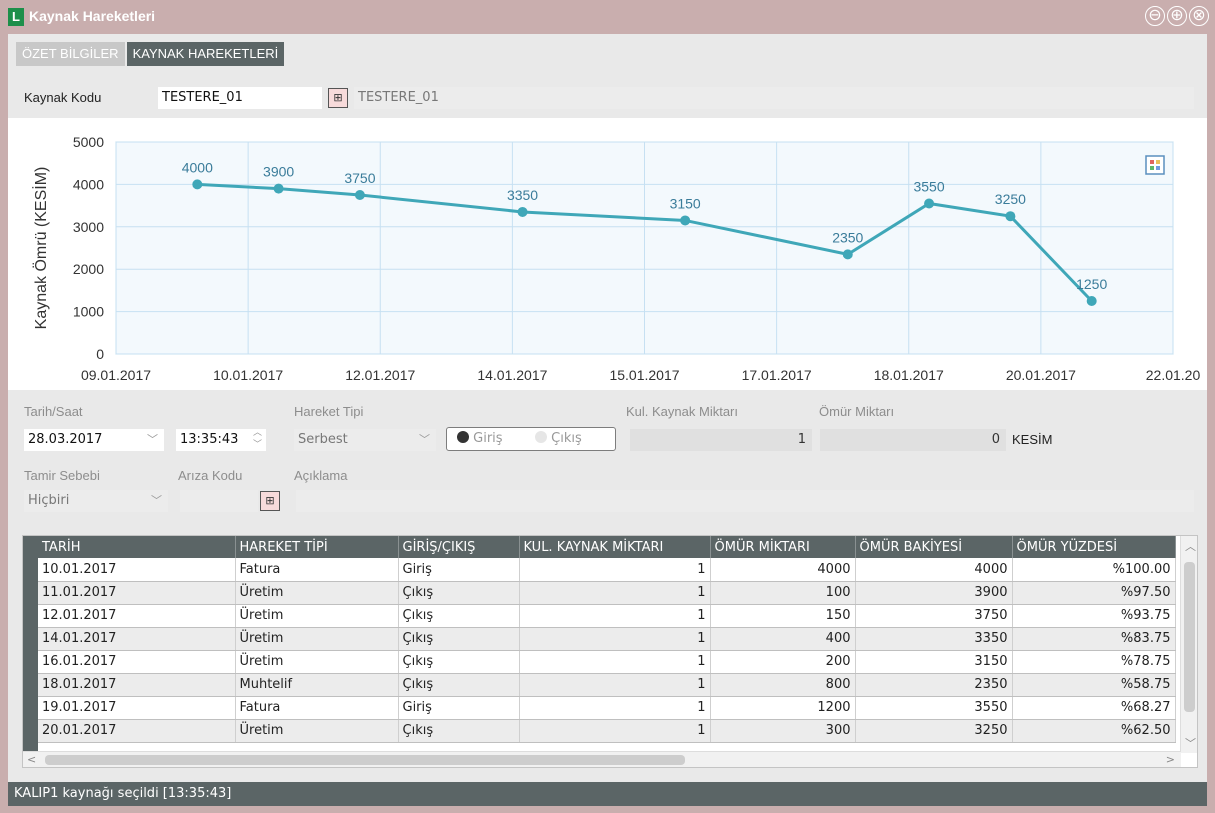 The height and width of the screenshot is (813, 1215). I want to click on scroll-left-icon: <, so click(31, 759).